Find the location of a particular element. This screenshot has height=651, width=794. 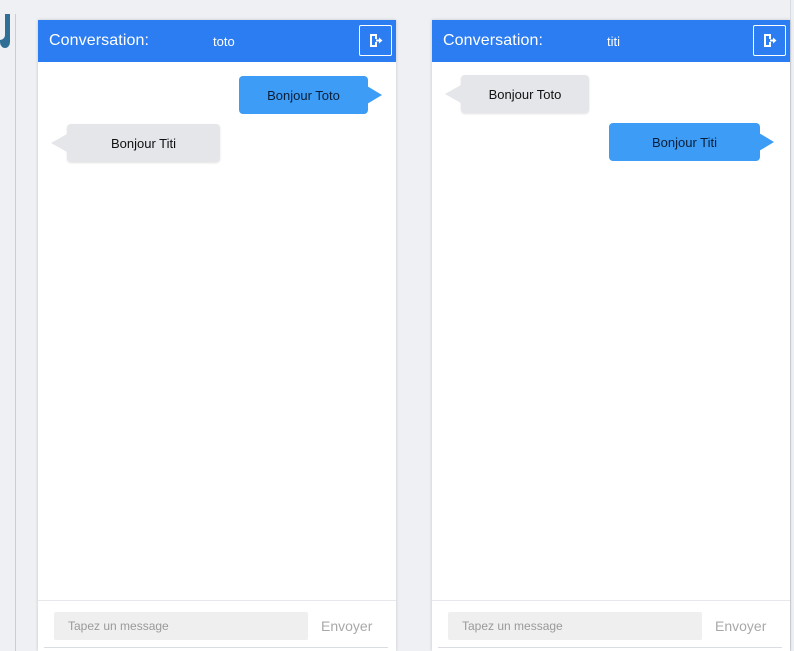

chat-header: Conversation: titi is located at coordinates (611, 41).